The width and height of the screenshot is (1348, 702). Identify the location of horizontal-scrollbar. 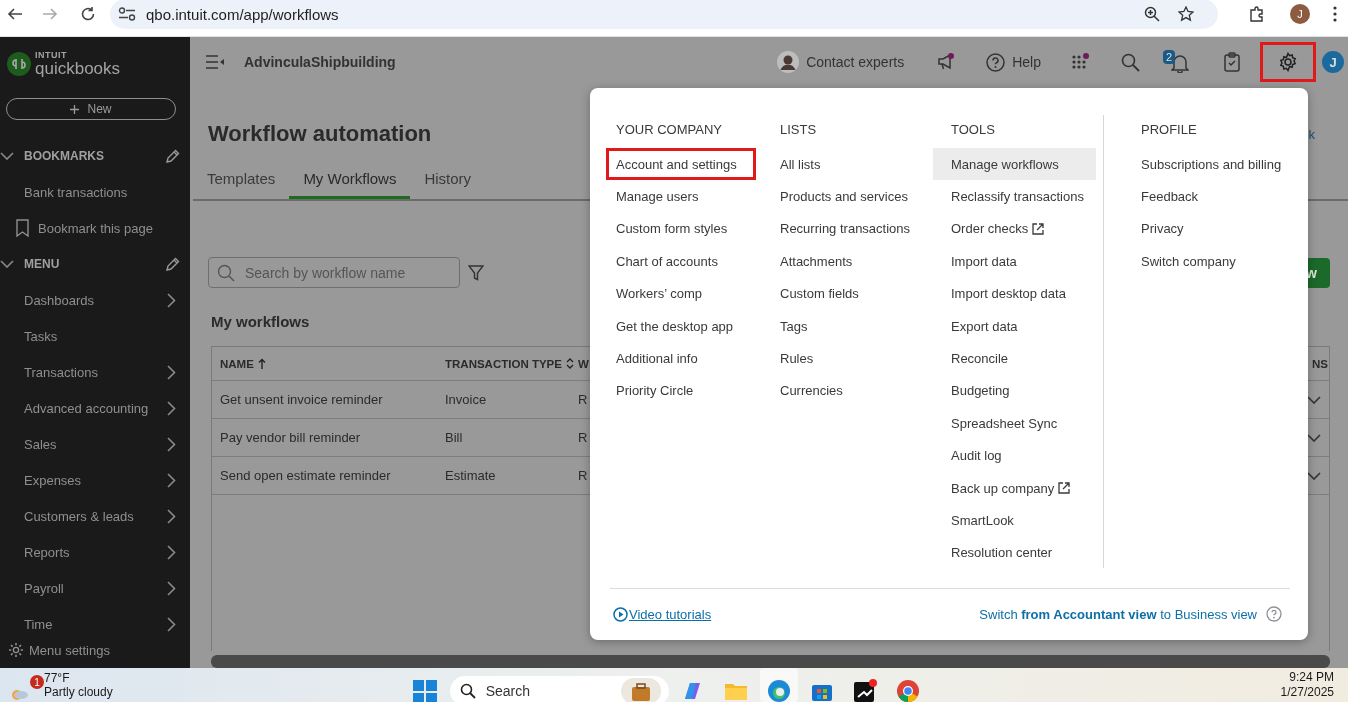
(770, 661).